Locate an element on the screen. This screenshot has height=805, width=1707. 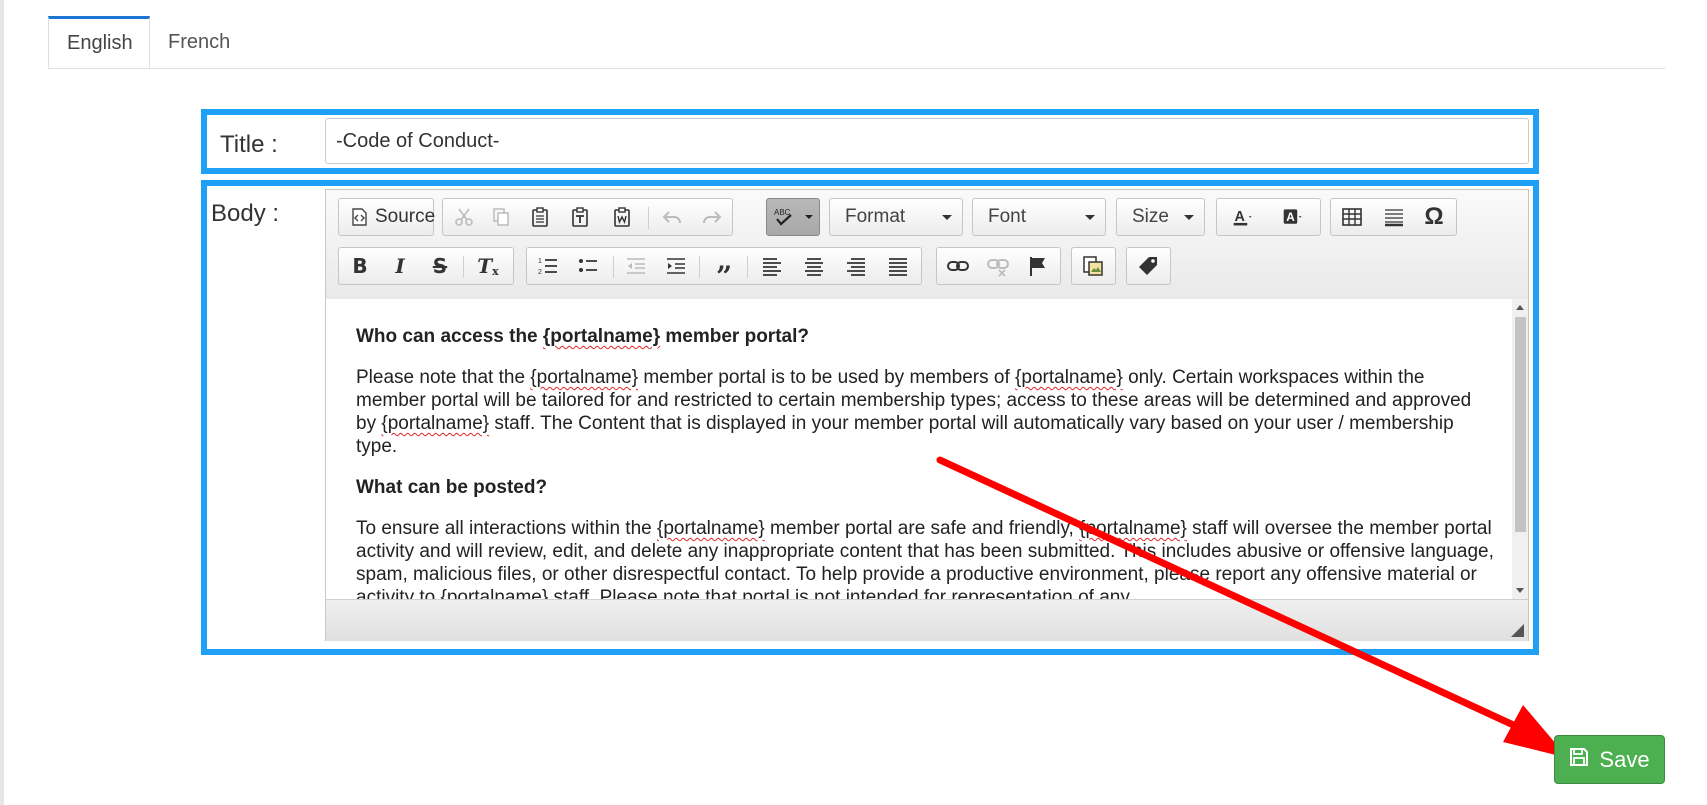
redo-icon is located at coordinates (712, 217).